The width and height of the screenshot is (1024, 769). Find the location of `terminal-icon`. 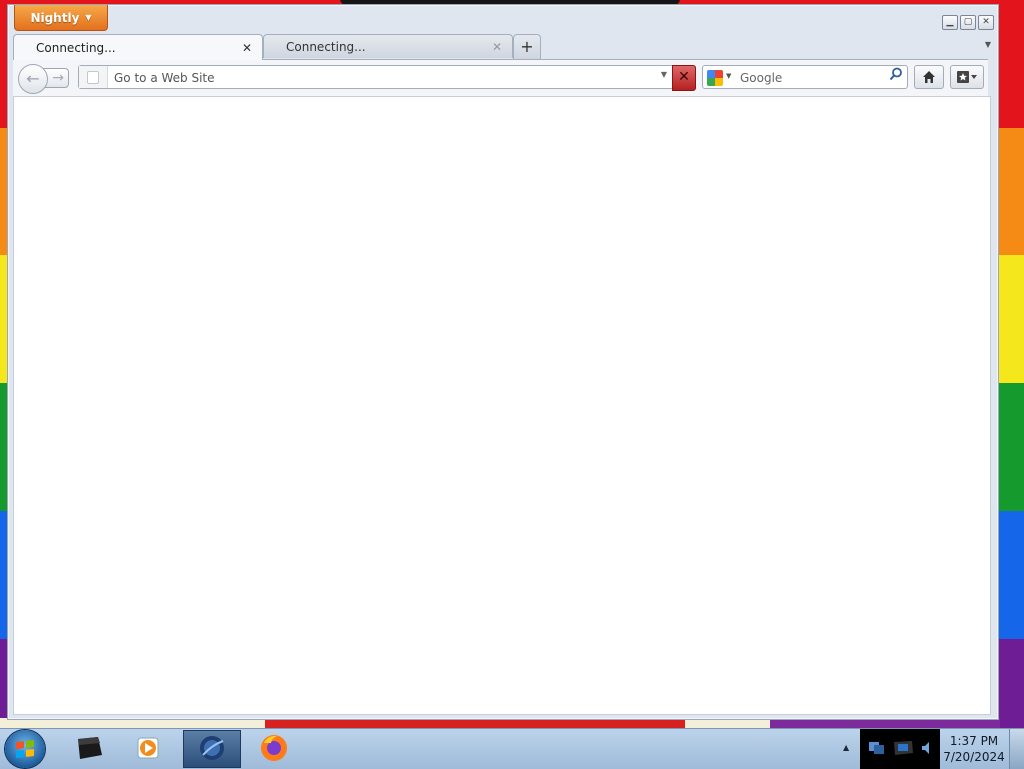

terminal-icon is located at coordinates (89, 749).